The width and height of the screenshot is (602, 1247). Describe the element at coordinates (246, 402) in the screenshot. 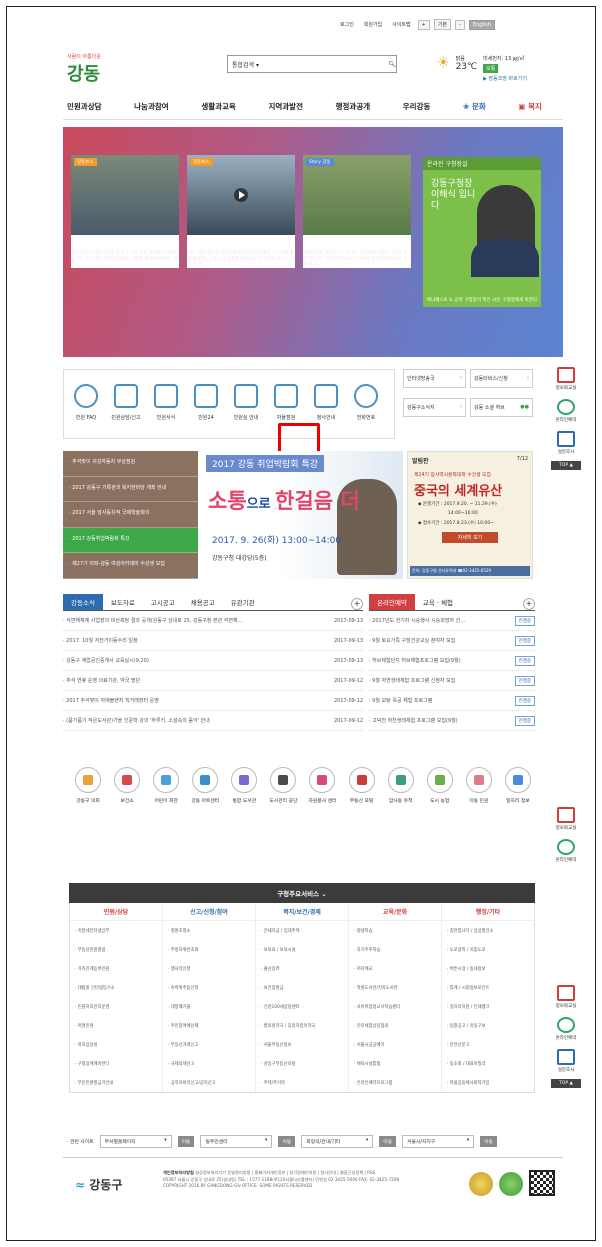

I see `quick-item-office: 민원실 안내` at that location.